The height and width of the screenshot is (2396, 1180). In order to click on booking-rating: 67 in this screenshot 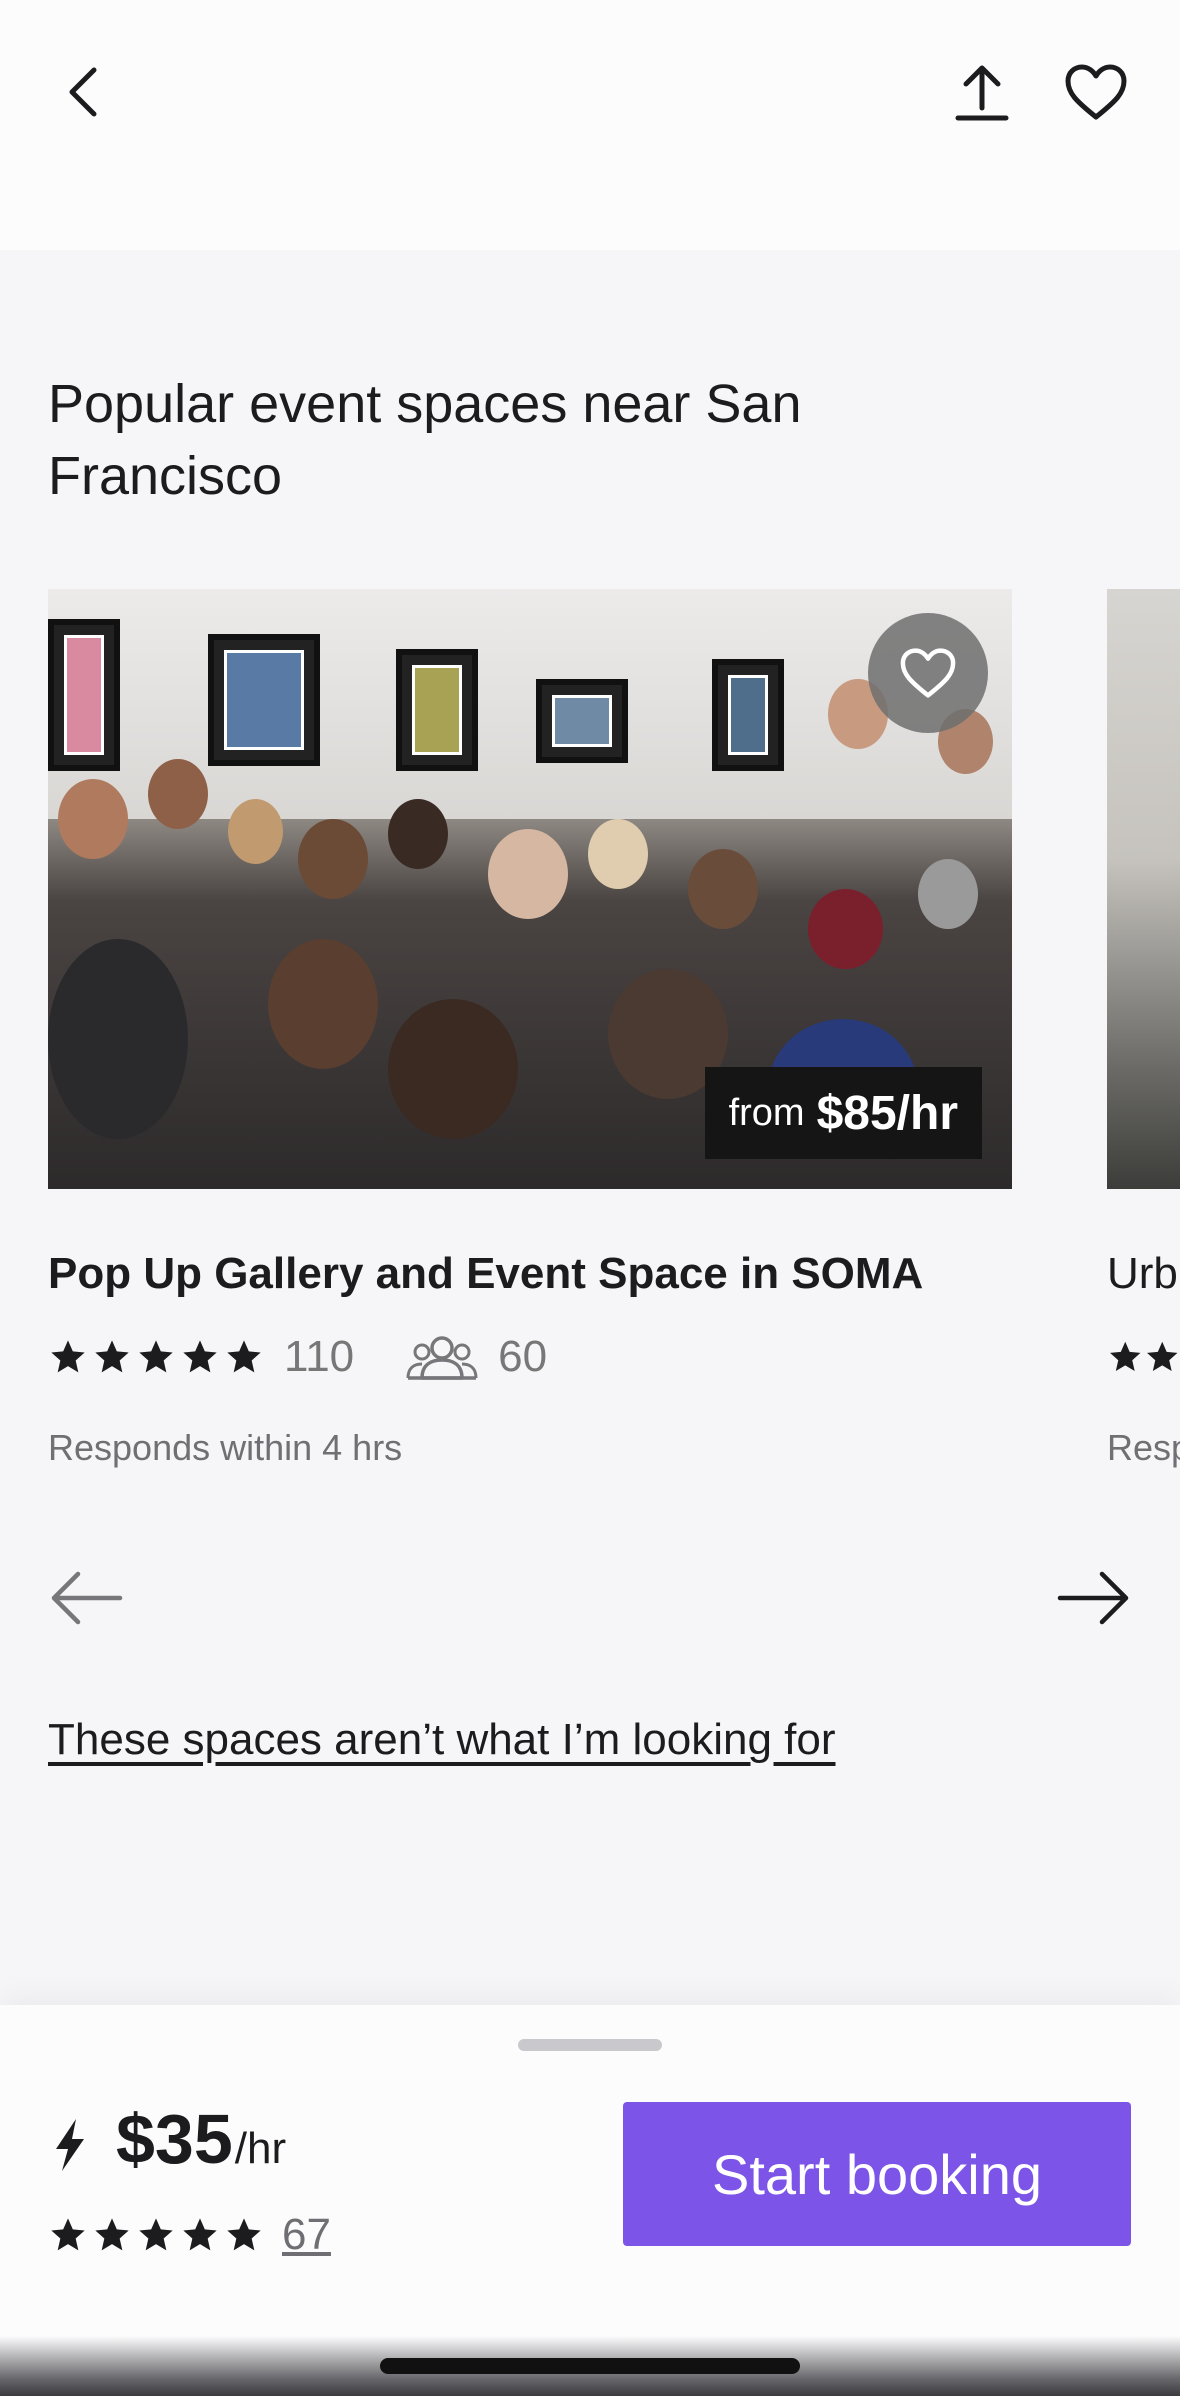, I will do `click(189, 2235)`.